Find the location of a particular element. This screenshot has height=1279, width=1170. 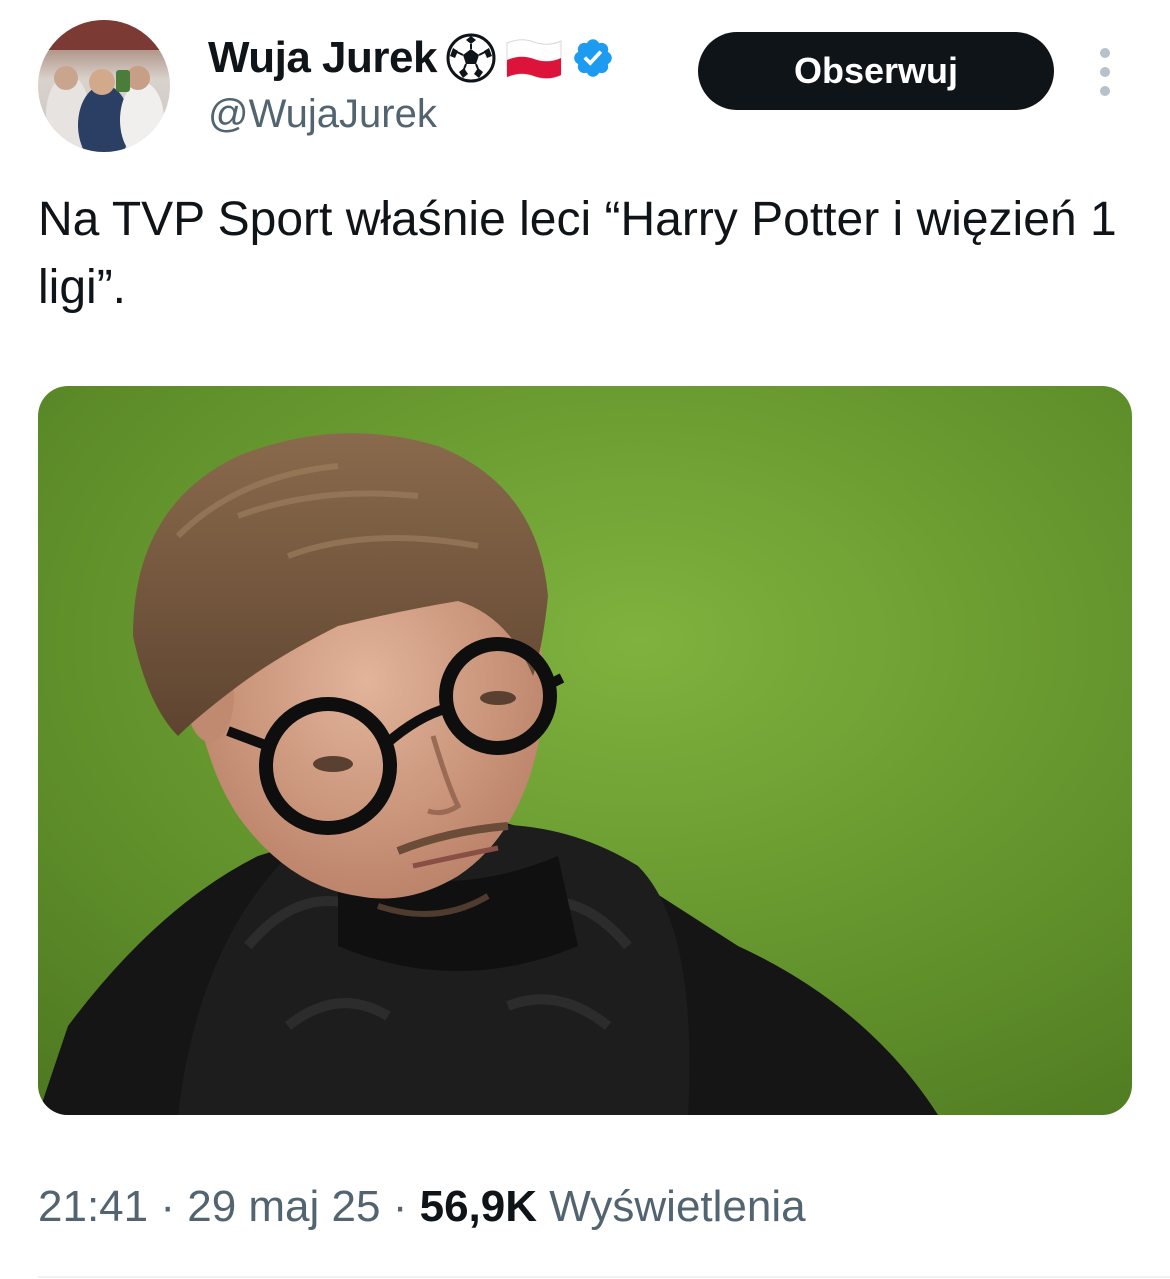

author-name-row: Wuja Jurek is located at coordinates (411, 58).